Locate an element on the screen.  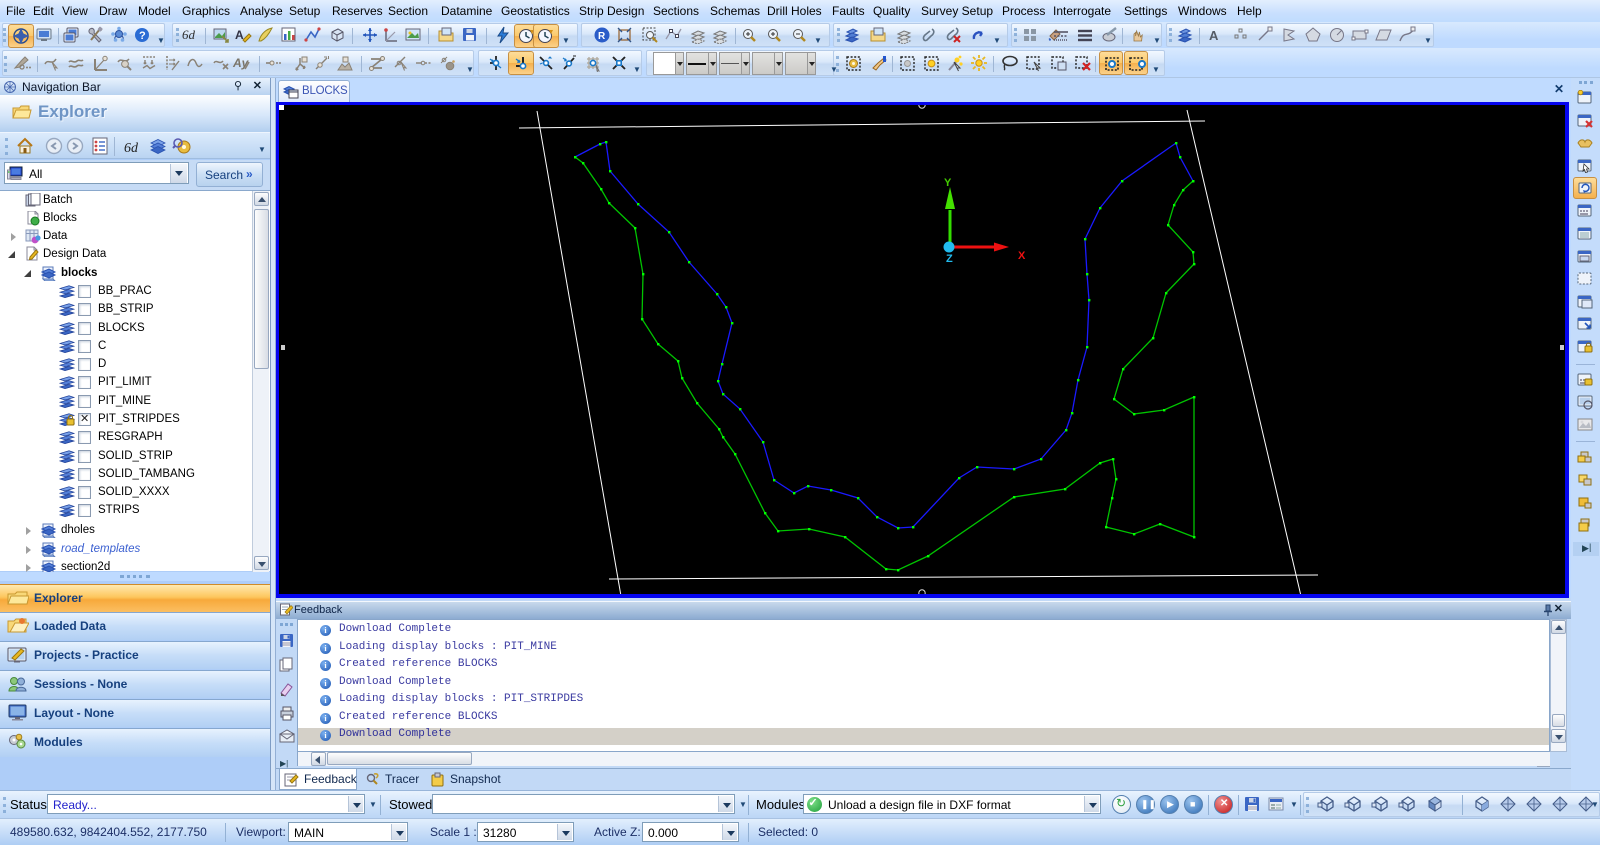
svg-text: A is located at coordinates (1214, 35).